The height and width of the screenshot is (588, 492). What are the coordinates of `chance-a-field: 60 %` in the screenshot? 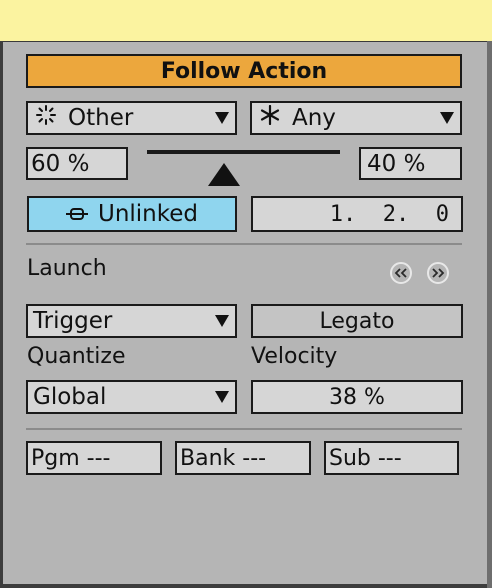 It's located at (77, 163).